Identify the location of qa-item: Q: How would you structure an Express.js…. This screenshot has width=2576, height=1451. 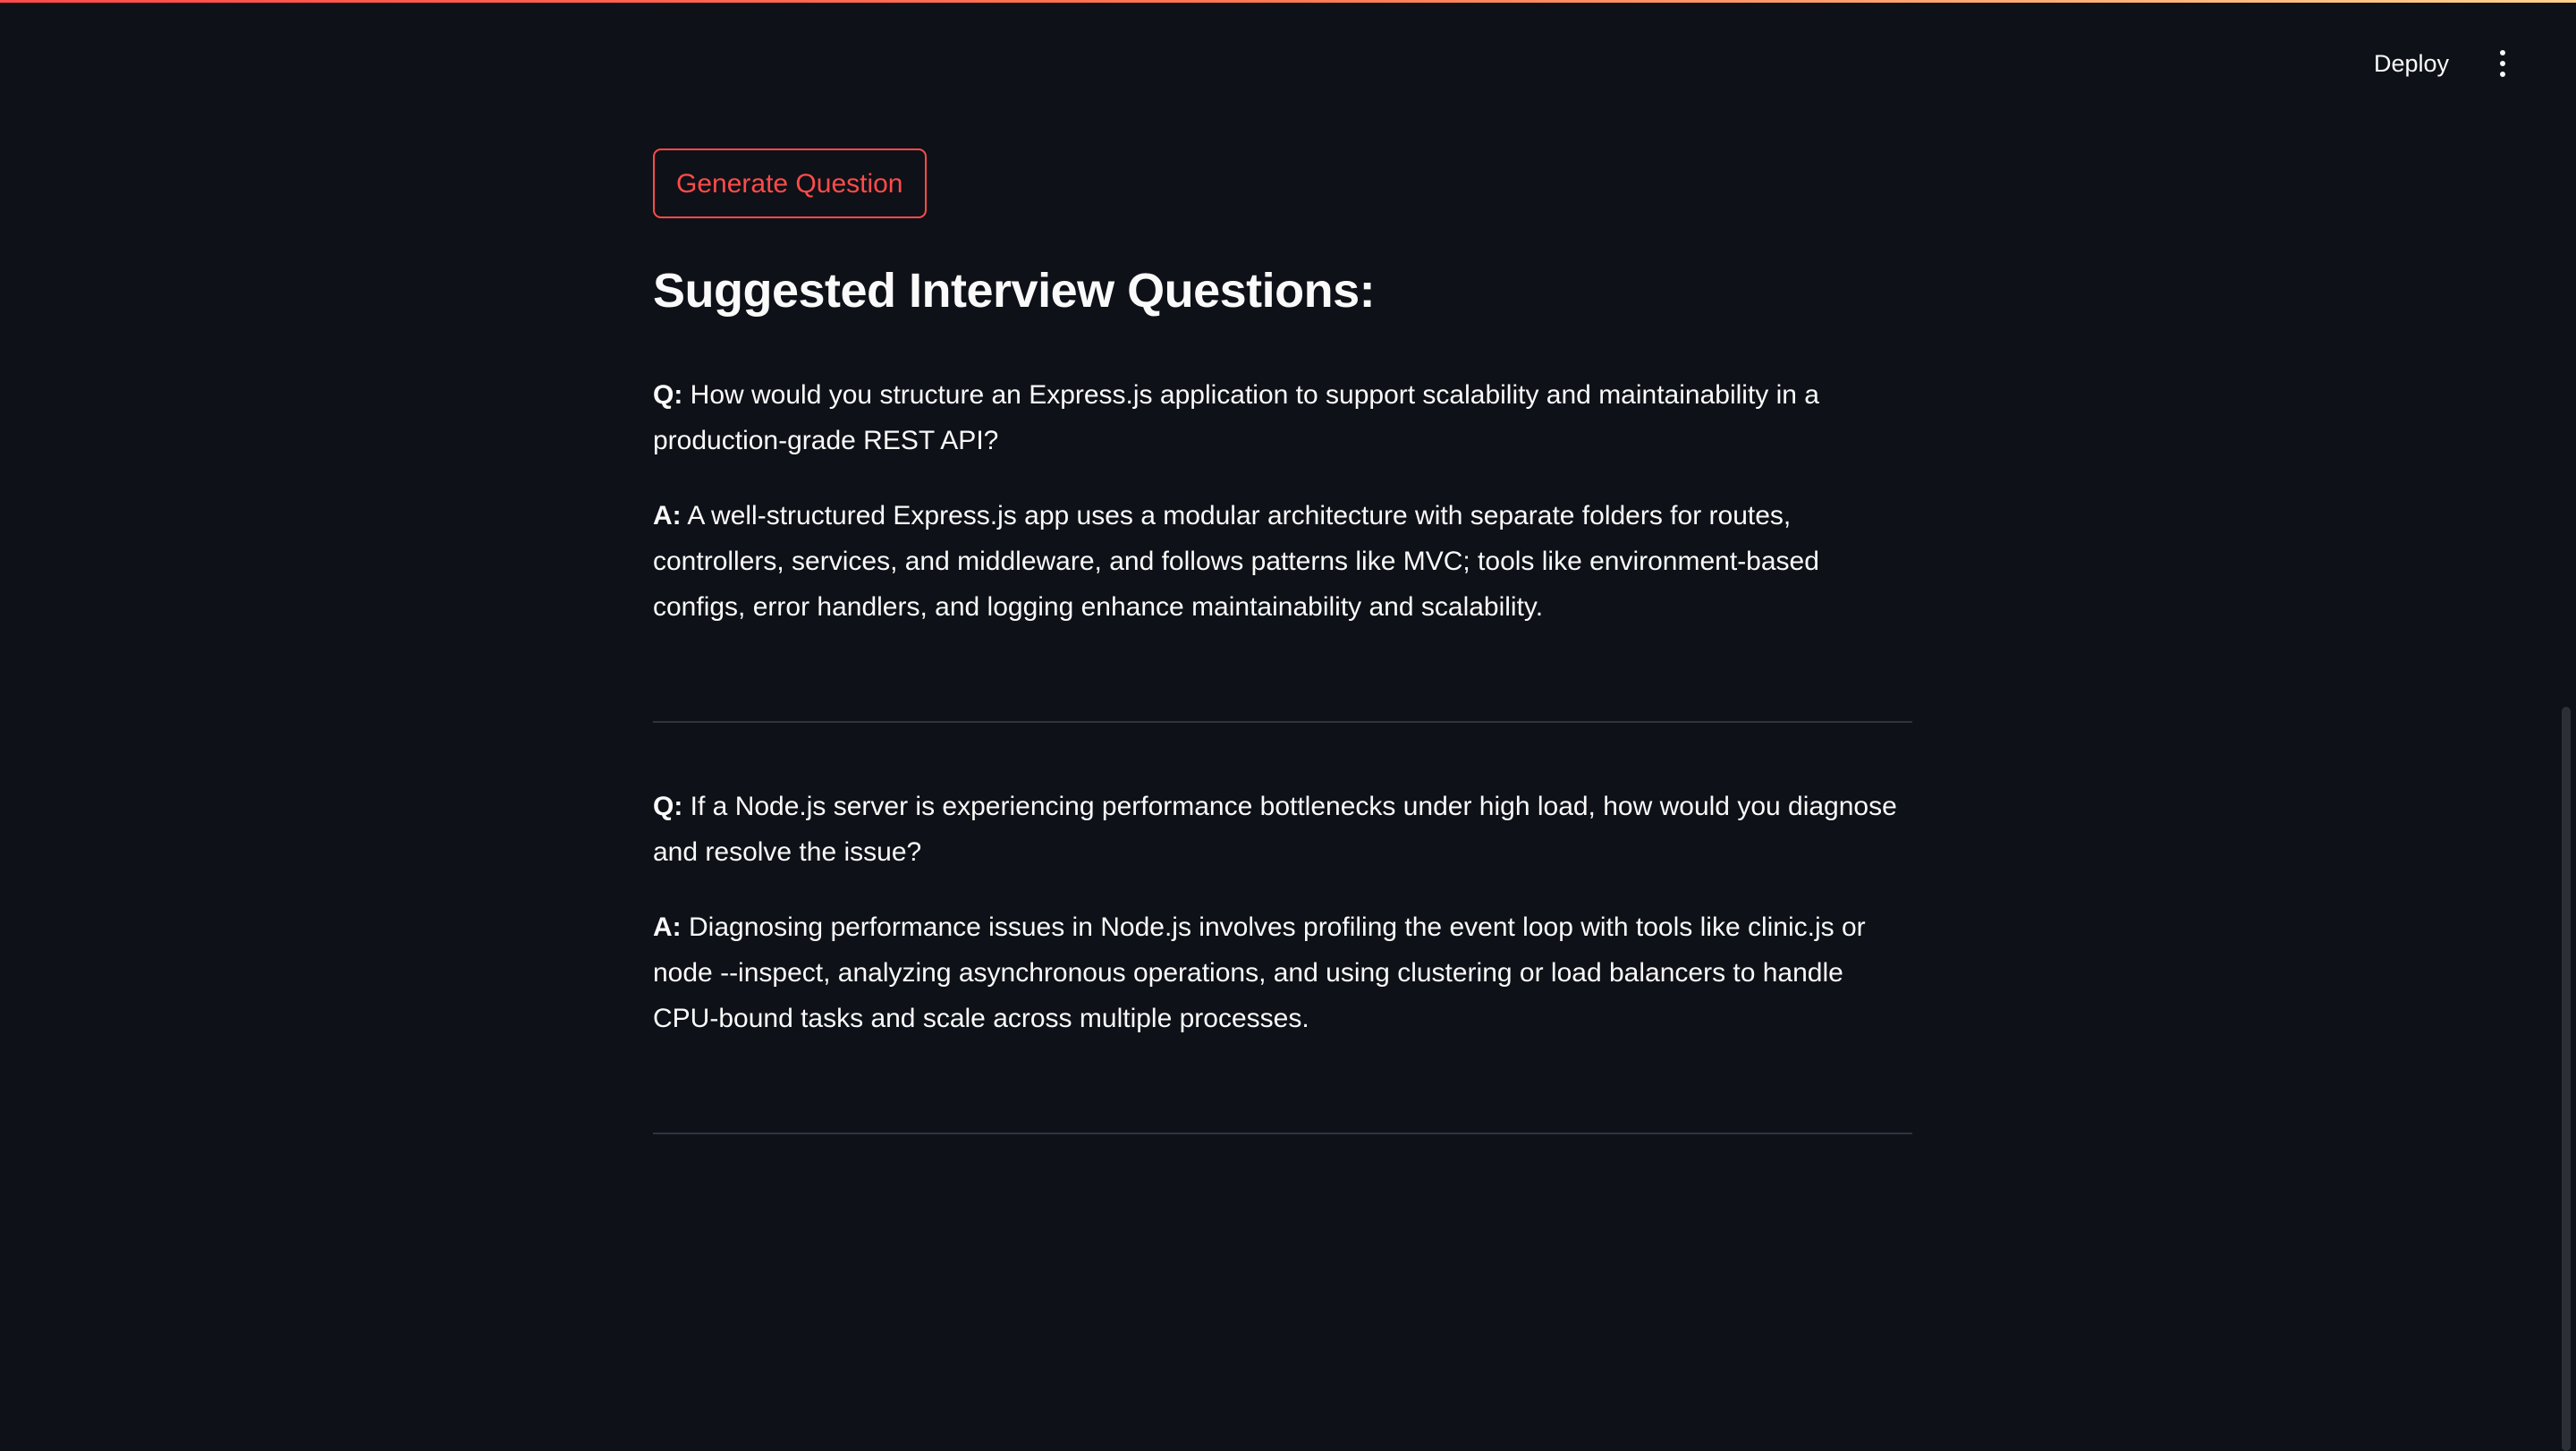
(1282, 501).